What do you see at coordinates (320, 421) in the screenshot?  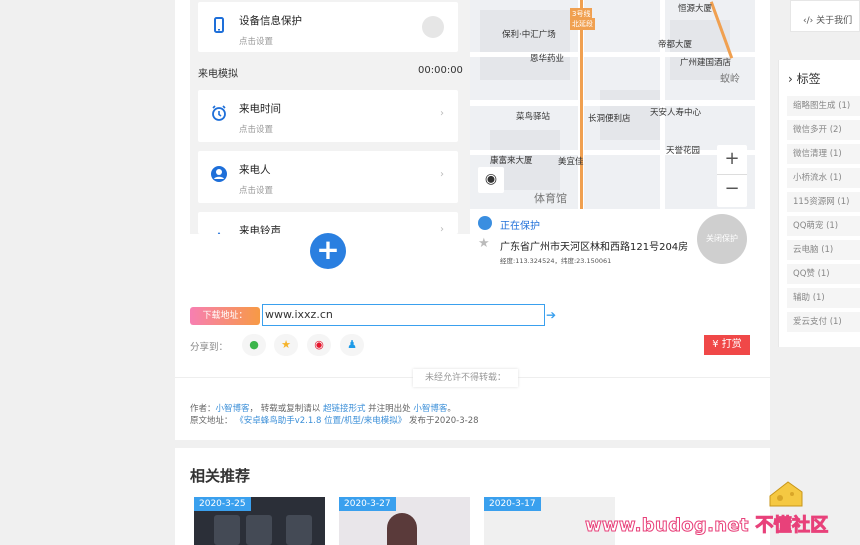 I see `source-article-link: 《安卓蜂鸟助手v2.1.8 位置/机型/来电模拟》` at bounding box center [320, 421].